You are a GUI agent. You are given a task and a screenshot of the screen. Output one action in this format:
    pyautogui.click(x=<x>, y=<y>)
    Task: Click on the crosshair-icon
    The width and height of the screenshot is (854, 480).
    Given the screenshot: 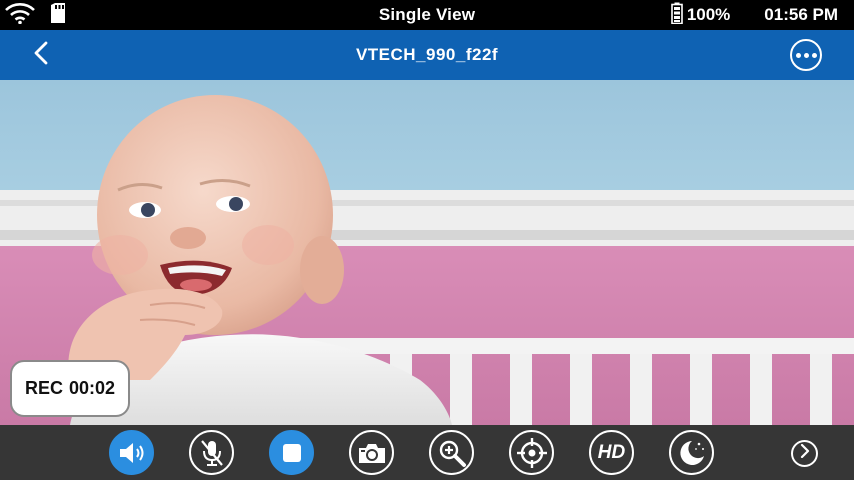 What is the action you would take?
    pyautogui.click(x=532, y=453)
    